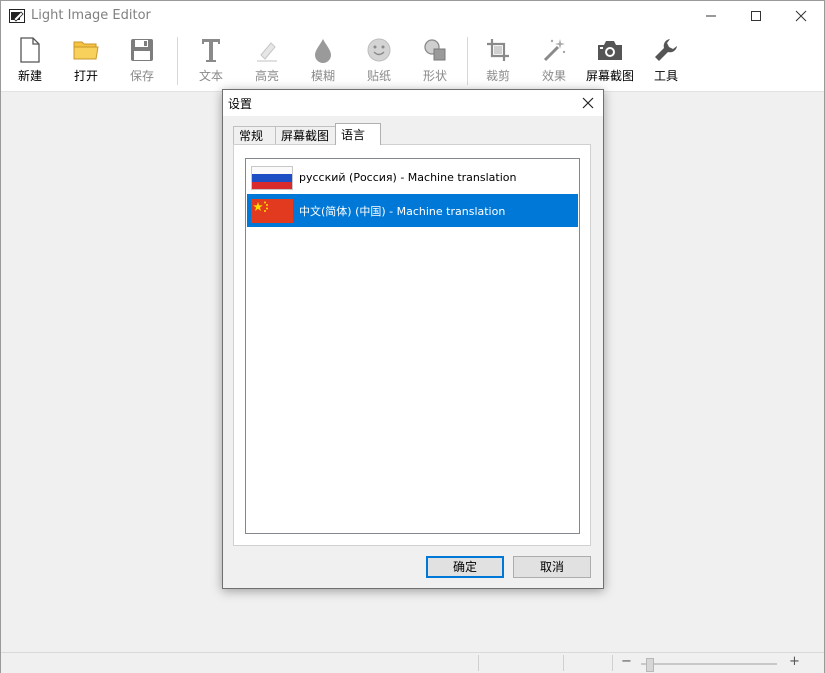 The image size is (825, 673). Describe the element at coordinates (434, 76) in the screenshot. I see `shape-label: 形状` at that location.